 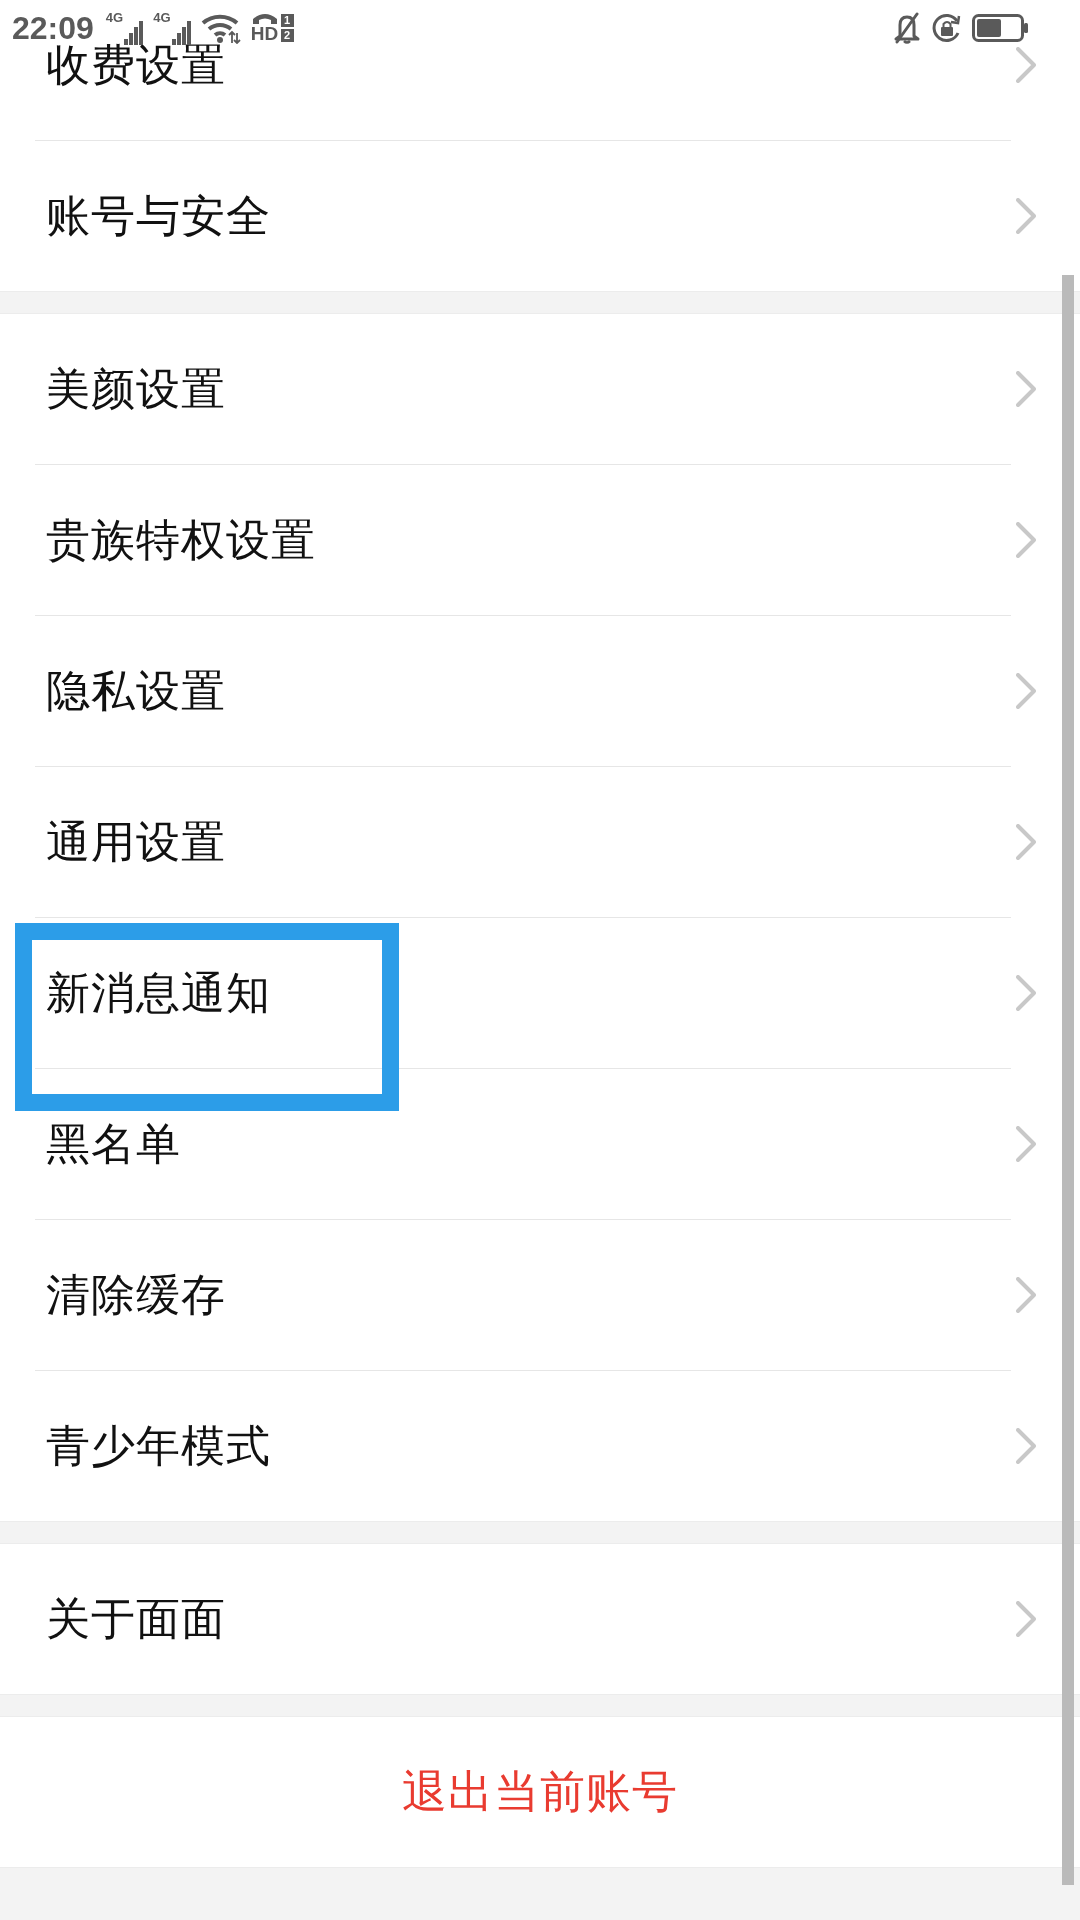 What do you see at coordinates (264, 19) in the screenshot?
I see `phone-handset-icon` at bounding box center [264, 19].